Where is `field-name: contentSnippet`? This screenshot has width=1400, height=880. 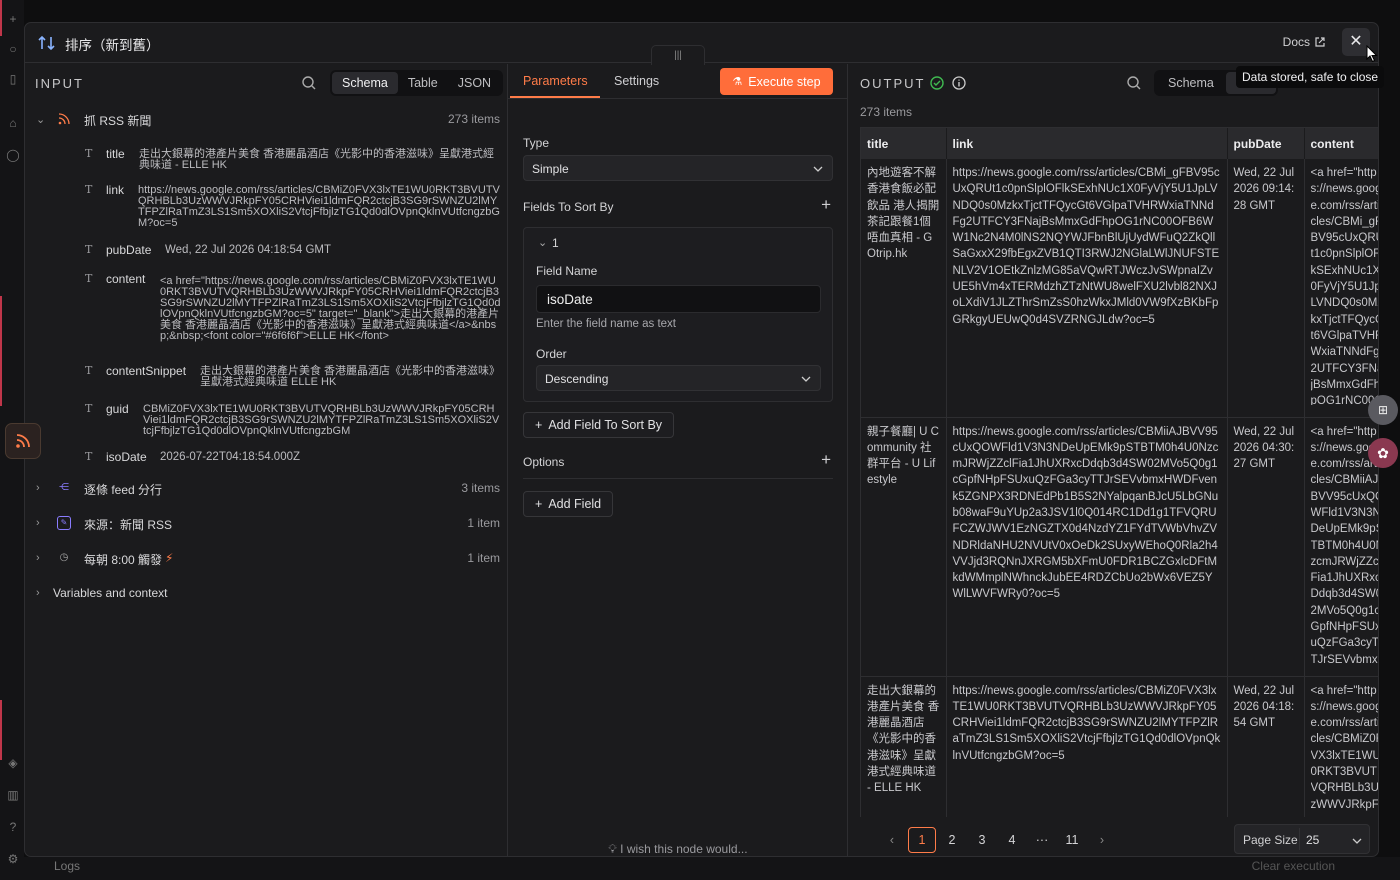
field-name: contentSnippet is located at coordinates (146, 371).